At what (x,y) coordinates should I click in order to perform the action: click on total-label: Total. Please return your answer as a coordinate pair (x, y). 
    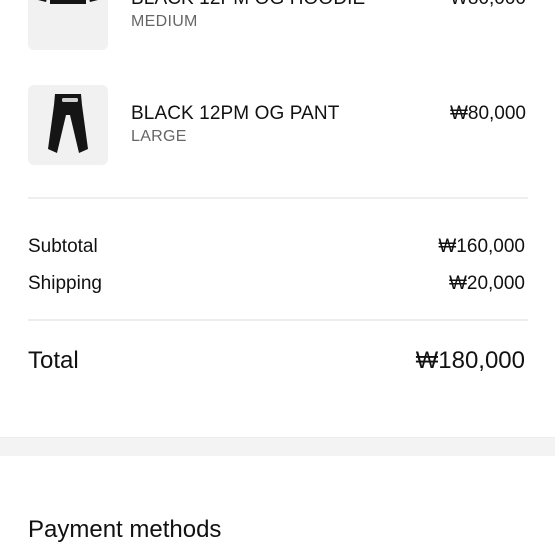
    Looking at the image, I should click on (53, 360).